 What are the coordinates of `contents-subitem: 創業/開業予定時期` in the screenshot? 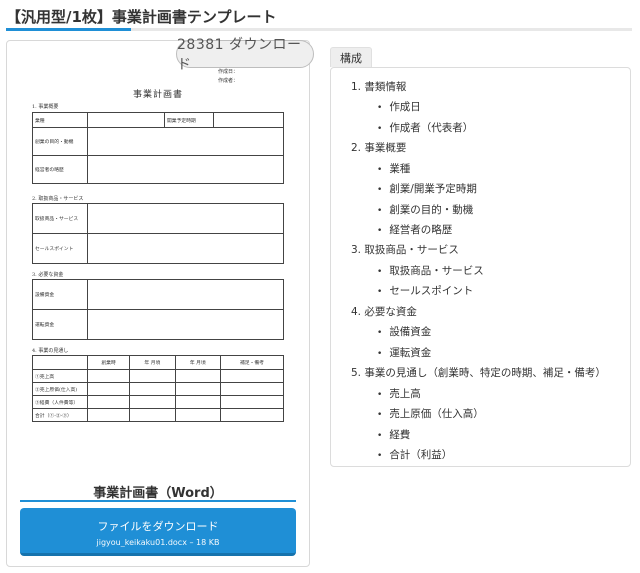 It's located at (427, 188).